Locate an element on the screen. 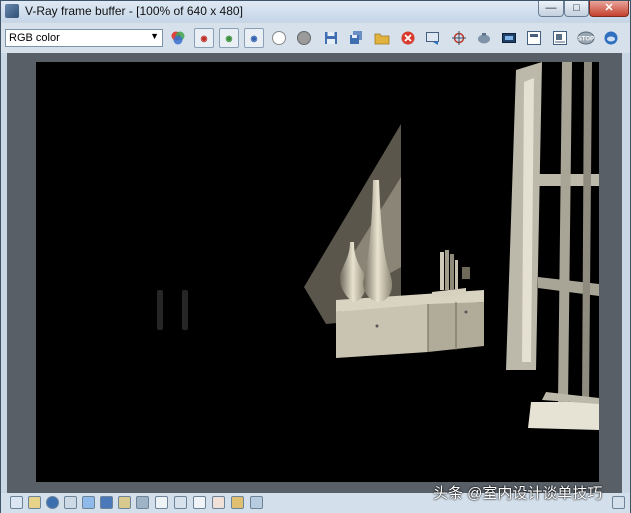 This screenshot has height=513, width=631. region-render-button is located at coordinates (484, 38).